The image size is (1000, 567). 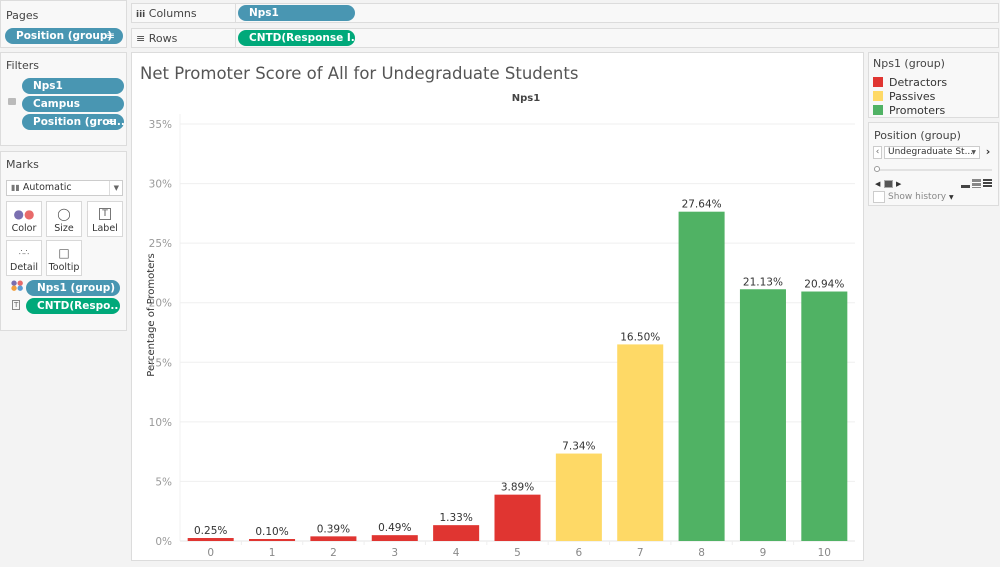 I want to click on show-history-checkbox, so click(x=879, y=197).